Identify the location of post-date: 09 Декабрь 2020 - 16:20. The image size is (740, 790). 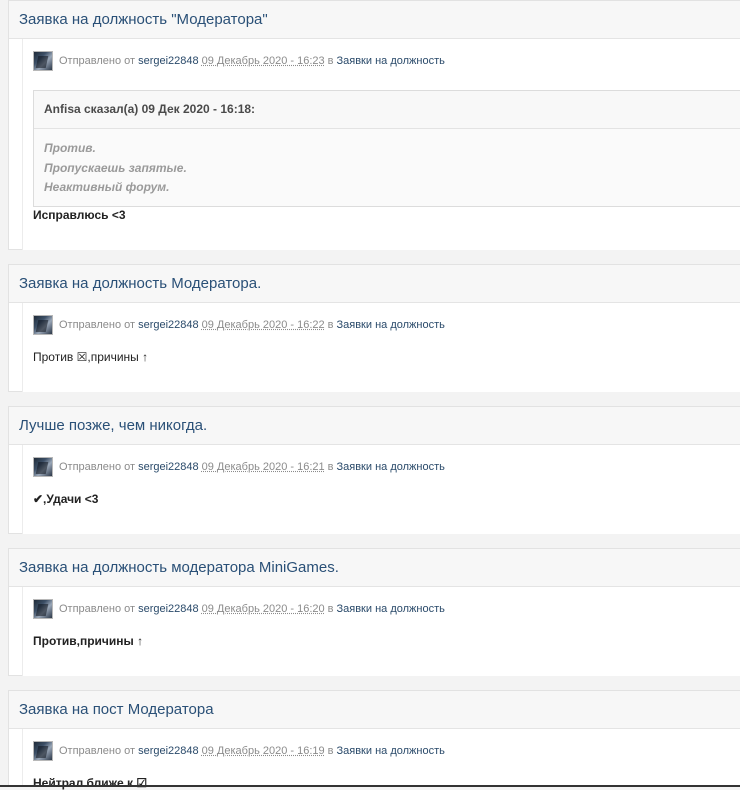
(263, 609).